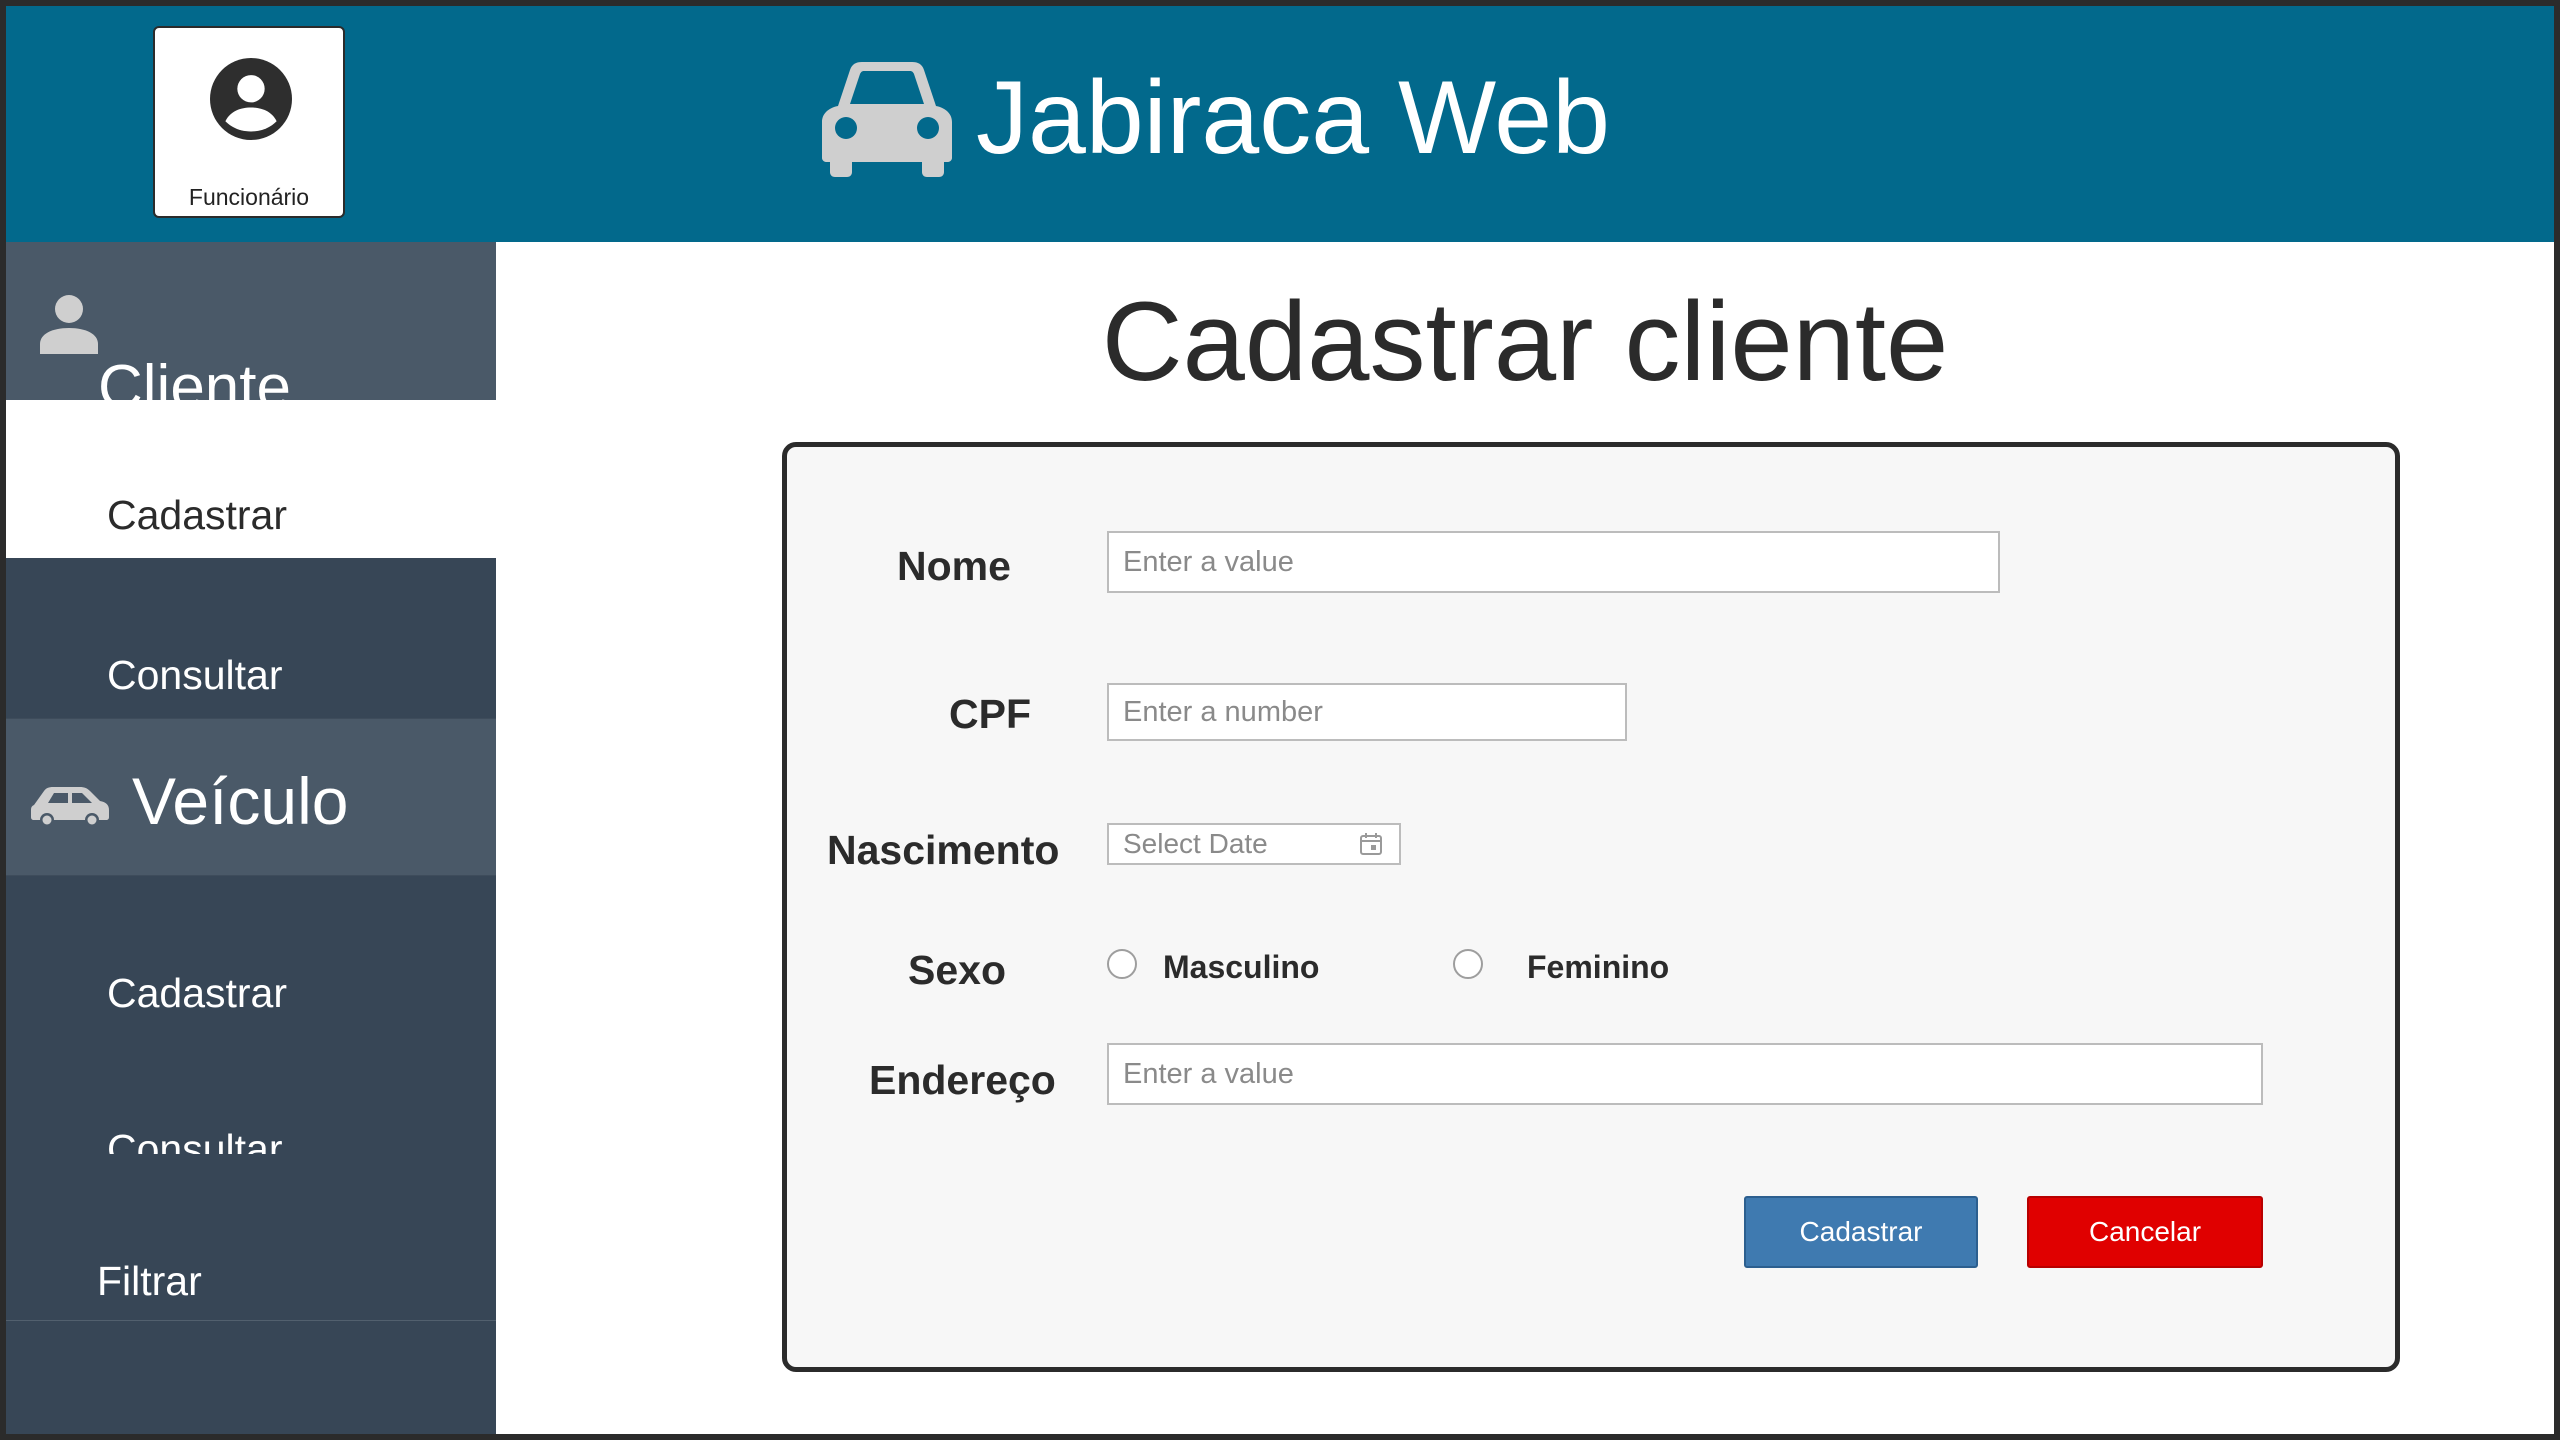  I want to click on nascimento-input, so click(1254, 844).